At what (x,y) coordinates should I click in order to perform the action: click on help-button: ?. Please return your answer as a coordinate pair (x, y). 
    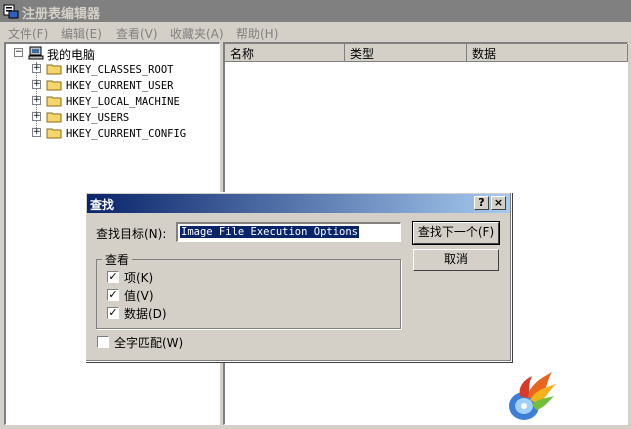
    Looking at the image, I should click on (481, 203).